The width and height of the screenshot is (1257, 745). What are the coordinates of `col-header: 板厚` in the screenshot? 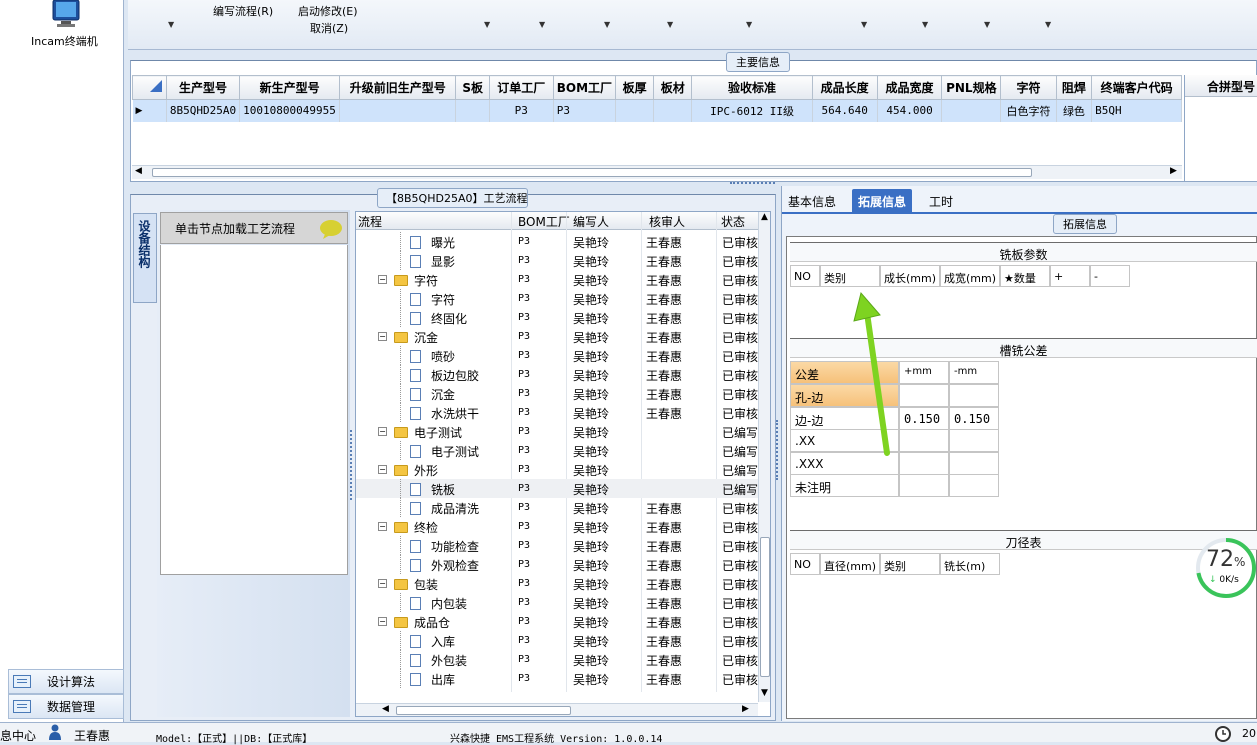 It's located at (635, 87).